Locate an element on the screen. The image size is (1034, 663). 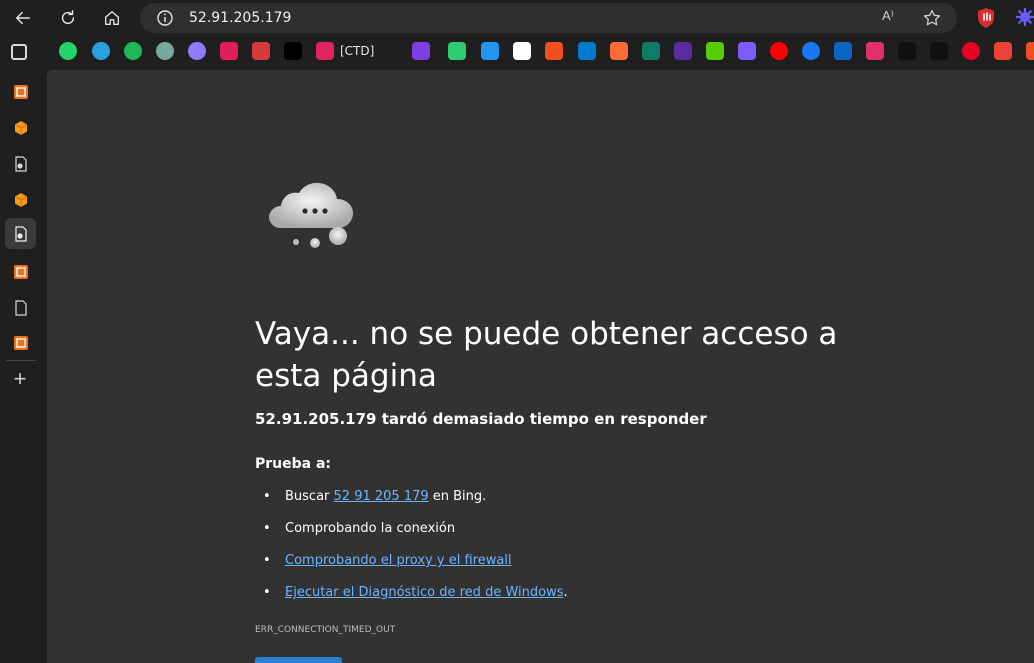
orange-app-icon is located at coordinates (619, 51).